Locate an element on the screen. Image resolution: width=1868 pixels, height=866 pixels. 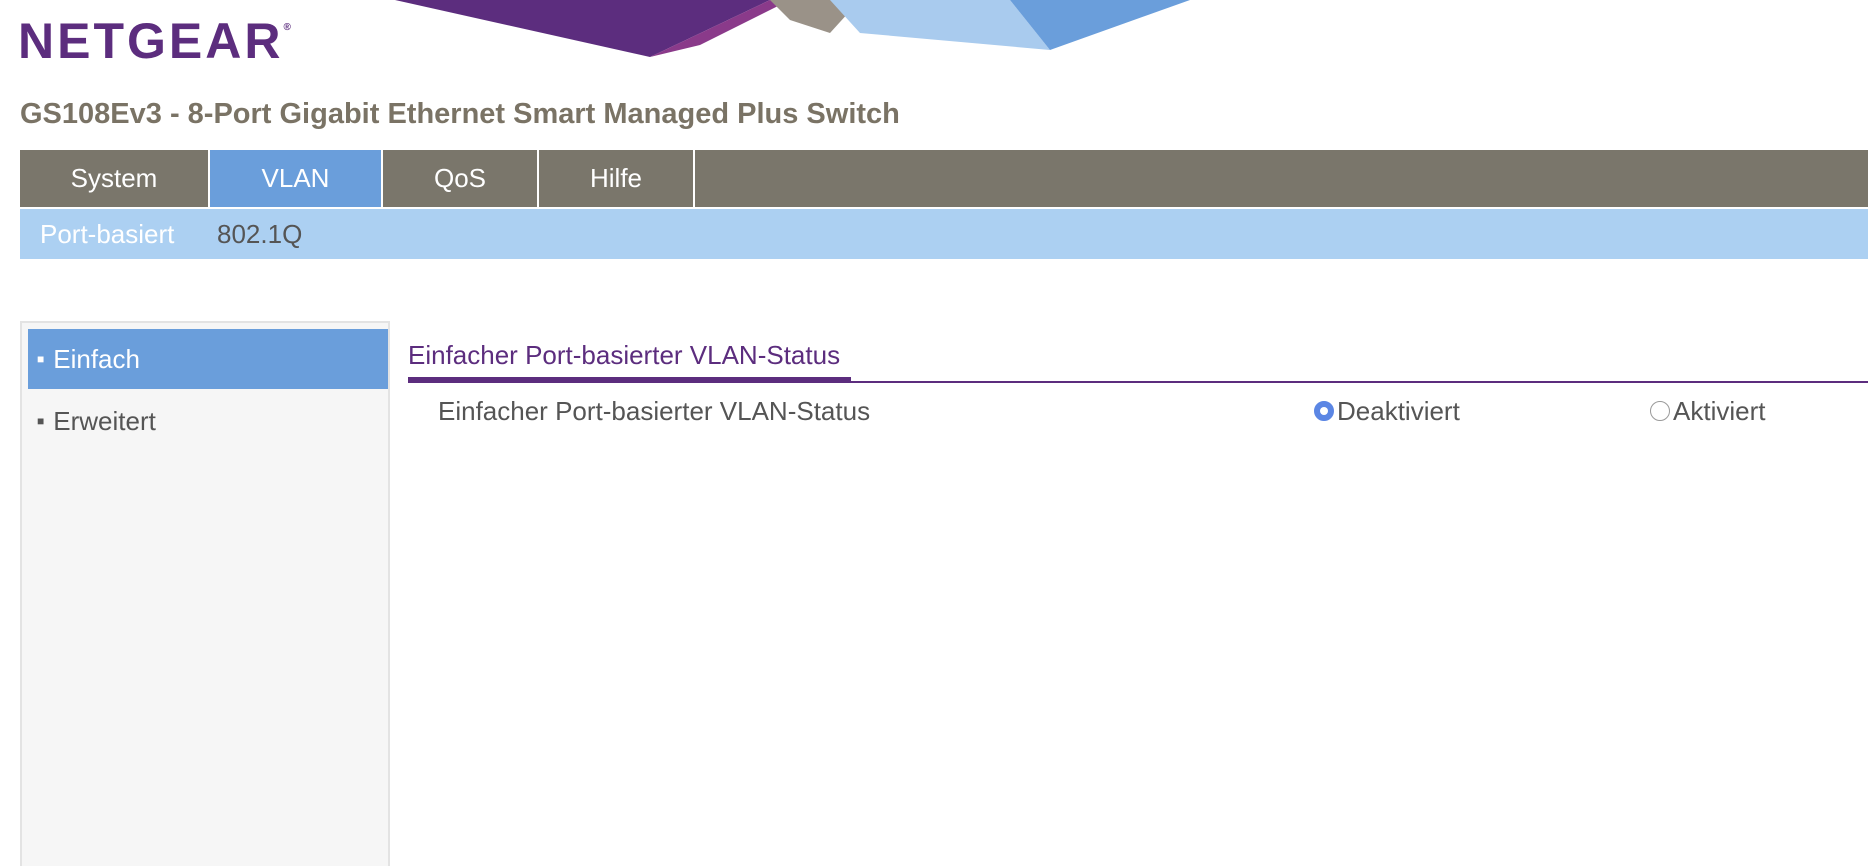
sidebar: ■ Einfach ■ Erweitert is located at coordinates (205, 593).